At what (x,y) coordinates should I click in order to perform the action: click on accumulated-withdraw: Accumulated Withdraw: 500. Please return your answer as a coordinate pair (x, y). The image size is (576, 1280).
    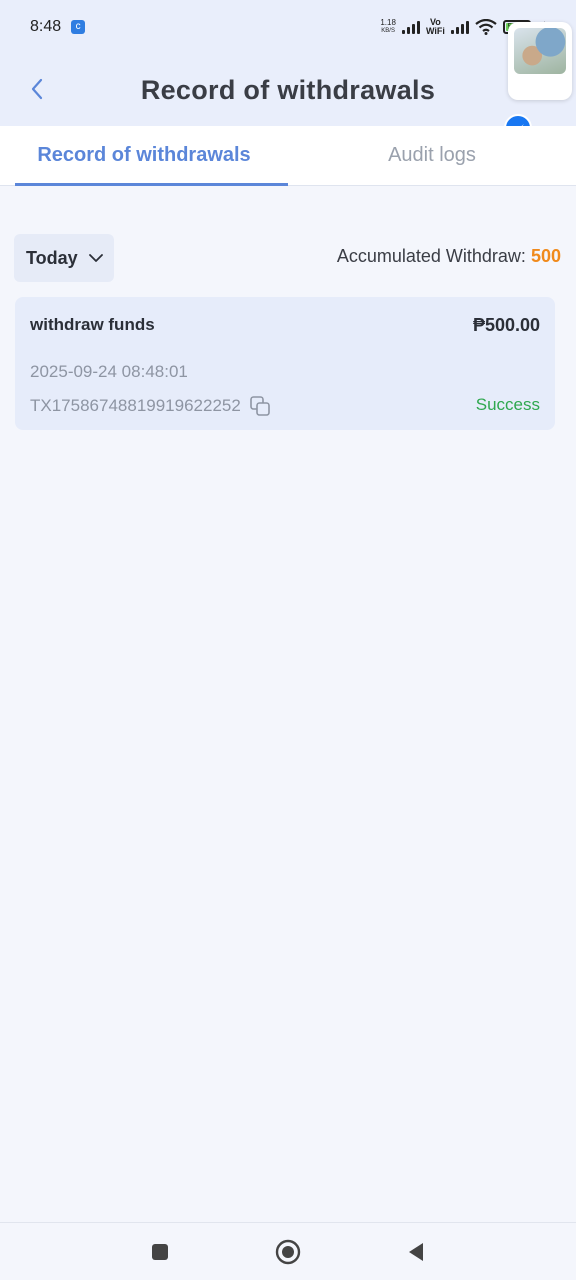
    Looking at the image, I should click on (449, 256).